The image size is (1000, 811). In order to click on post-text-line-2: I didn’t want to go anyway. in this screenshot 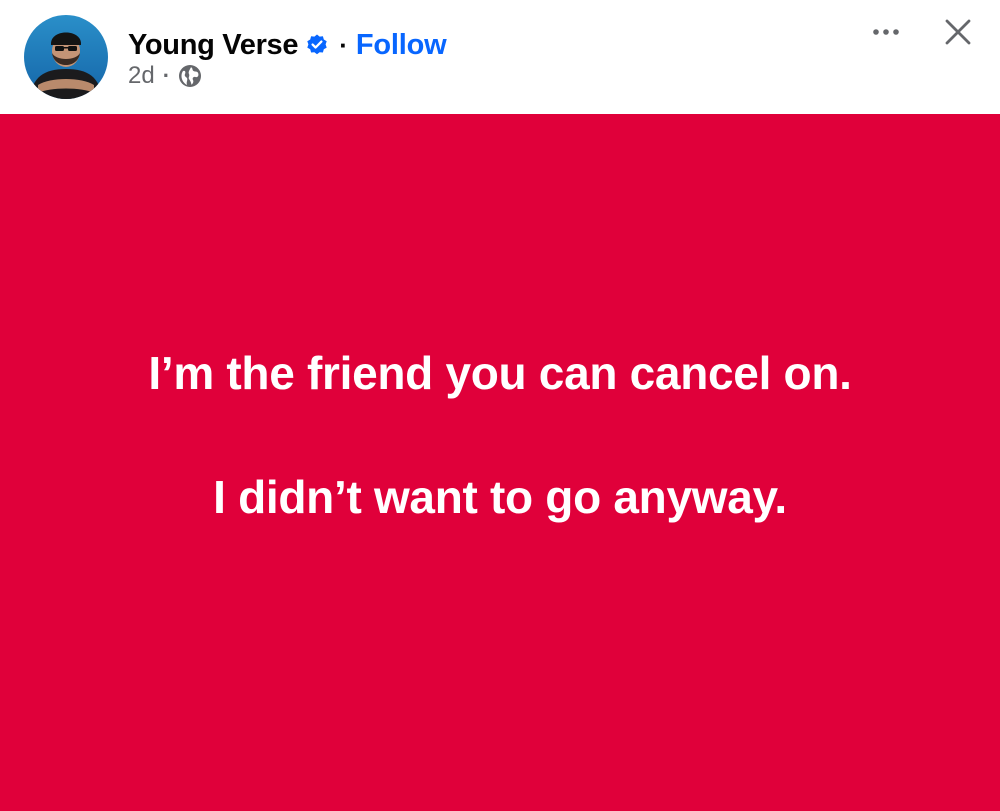, I will do `click(500, 497)`.